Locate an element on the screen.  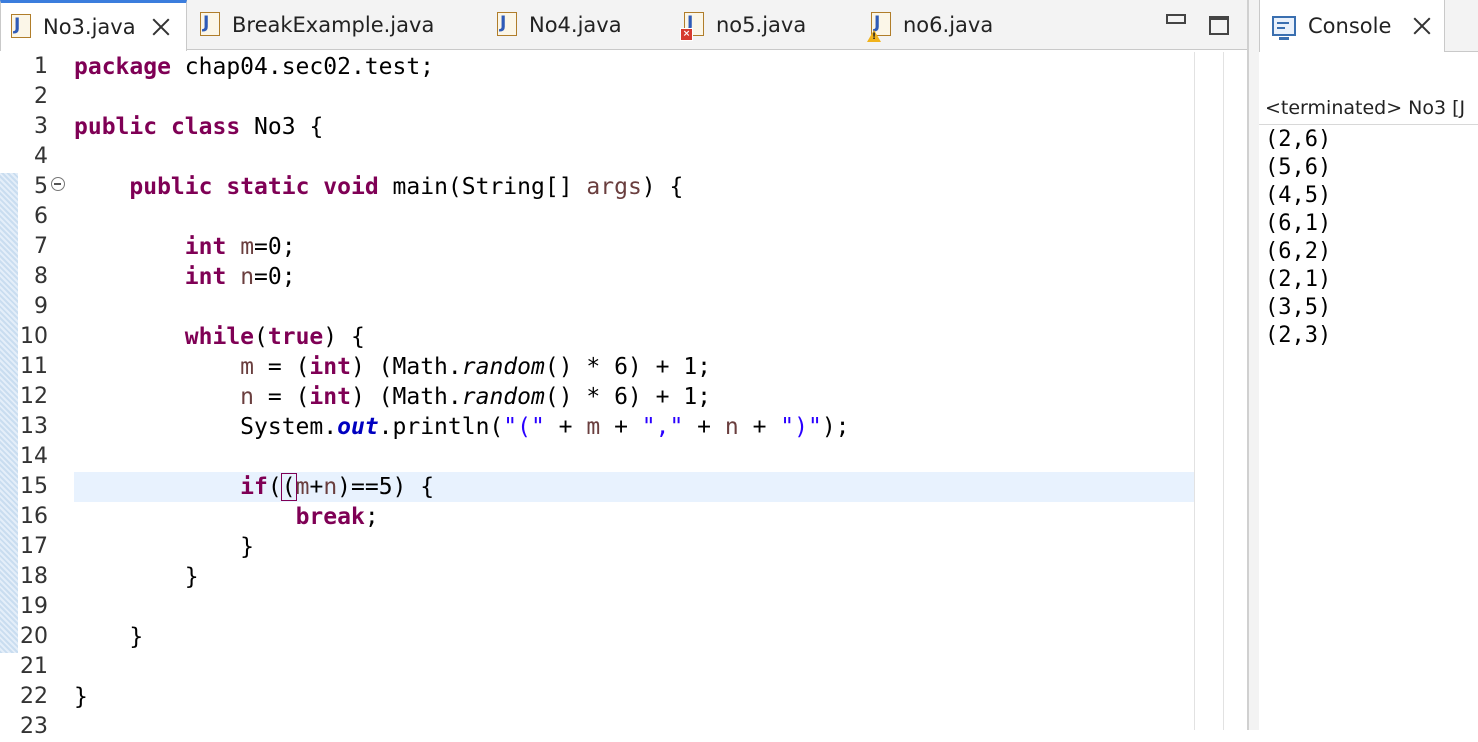
line-number: 19 is located at coordinates (34, 606).